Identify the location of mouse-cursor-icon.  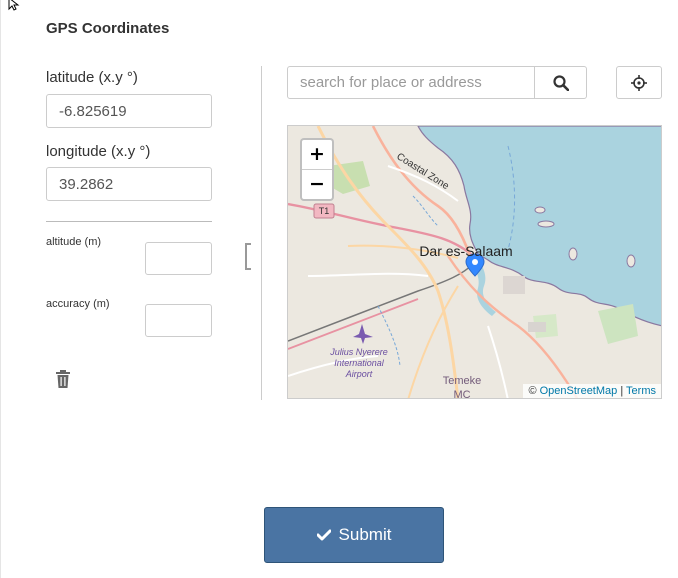
(14, 5).